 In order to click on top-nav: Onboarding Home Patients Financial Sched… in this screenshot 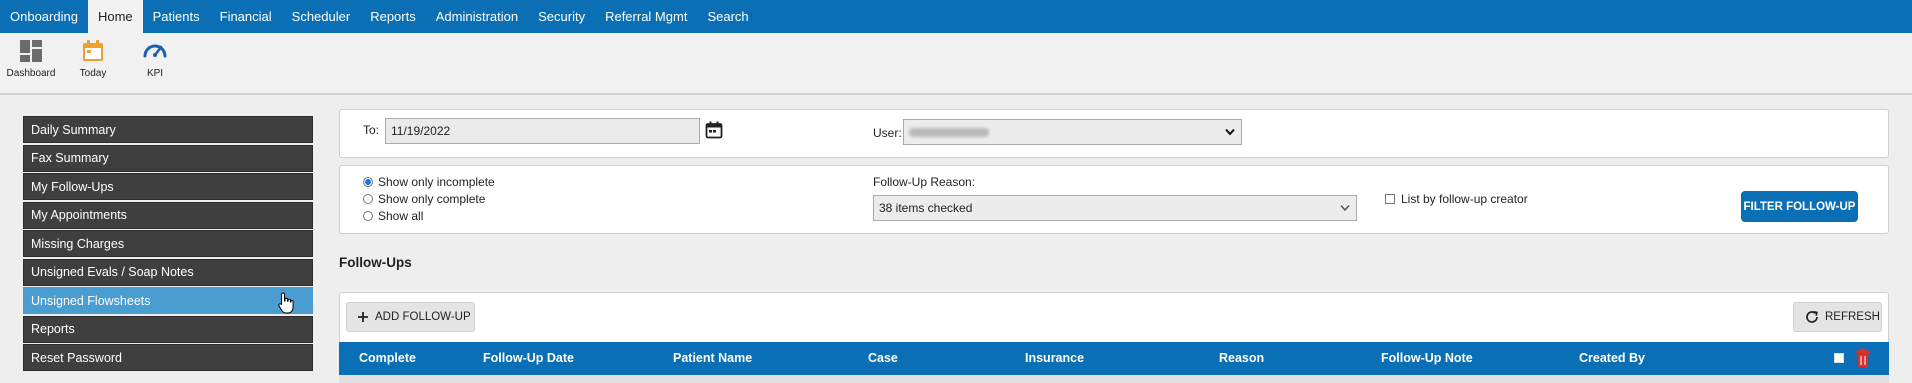, I will do `click(956, 16)`.